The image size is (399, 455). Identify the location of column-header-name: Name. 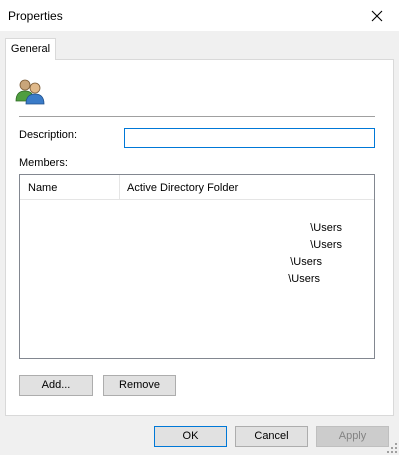
(42, 188).